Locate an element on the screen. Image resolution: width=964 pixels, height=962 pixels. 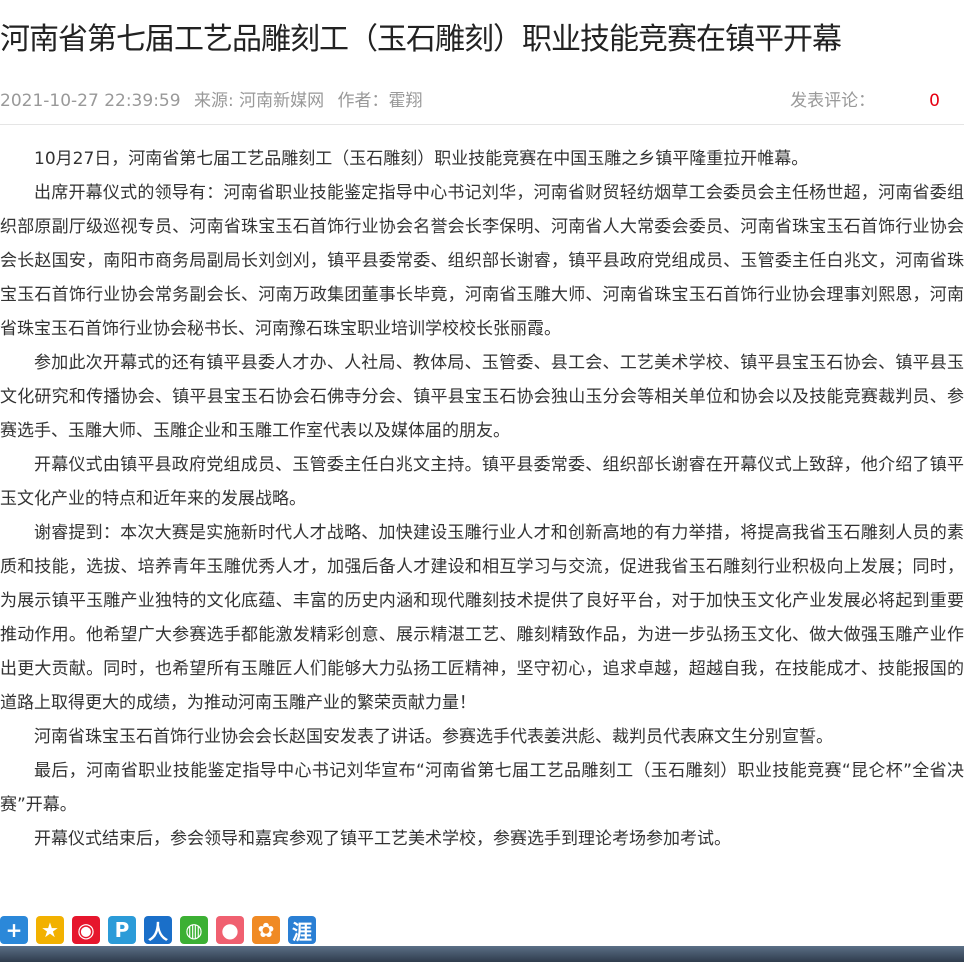
share-kaixin-icon: ✿ is located at coordinates (266, 930).